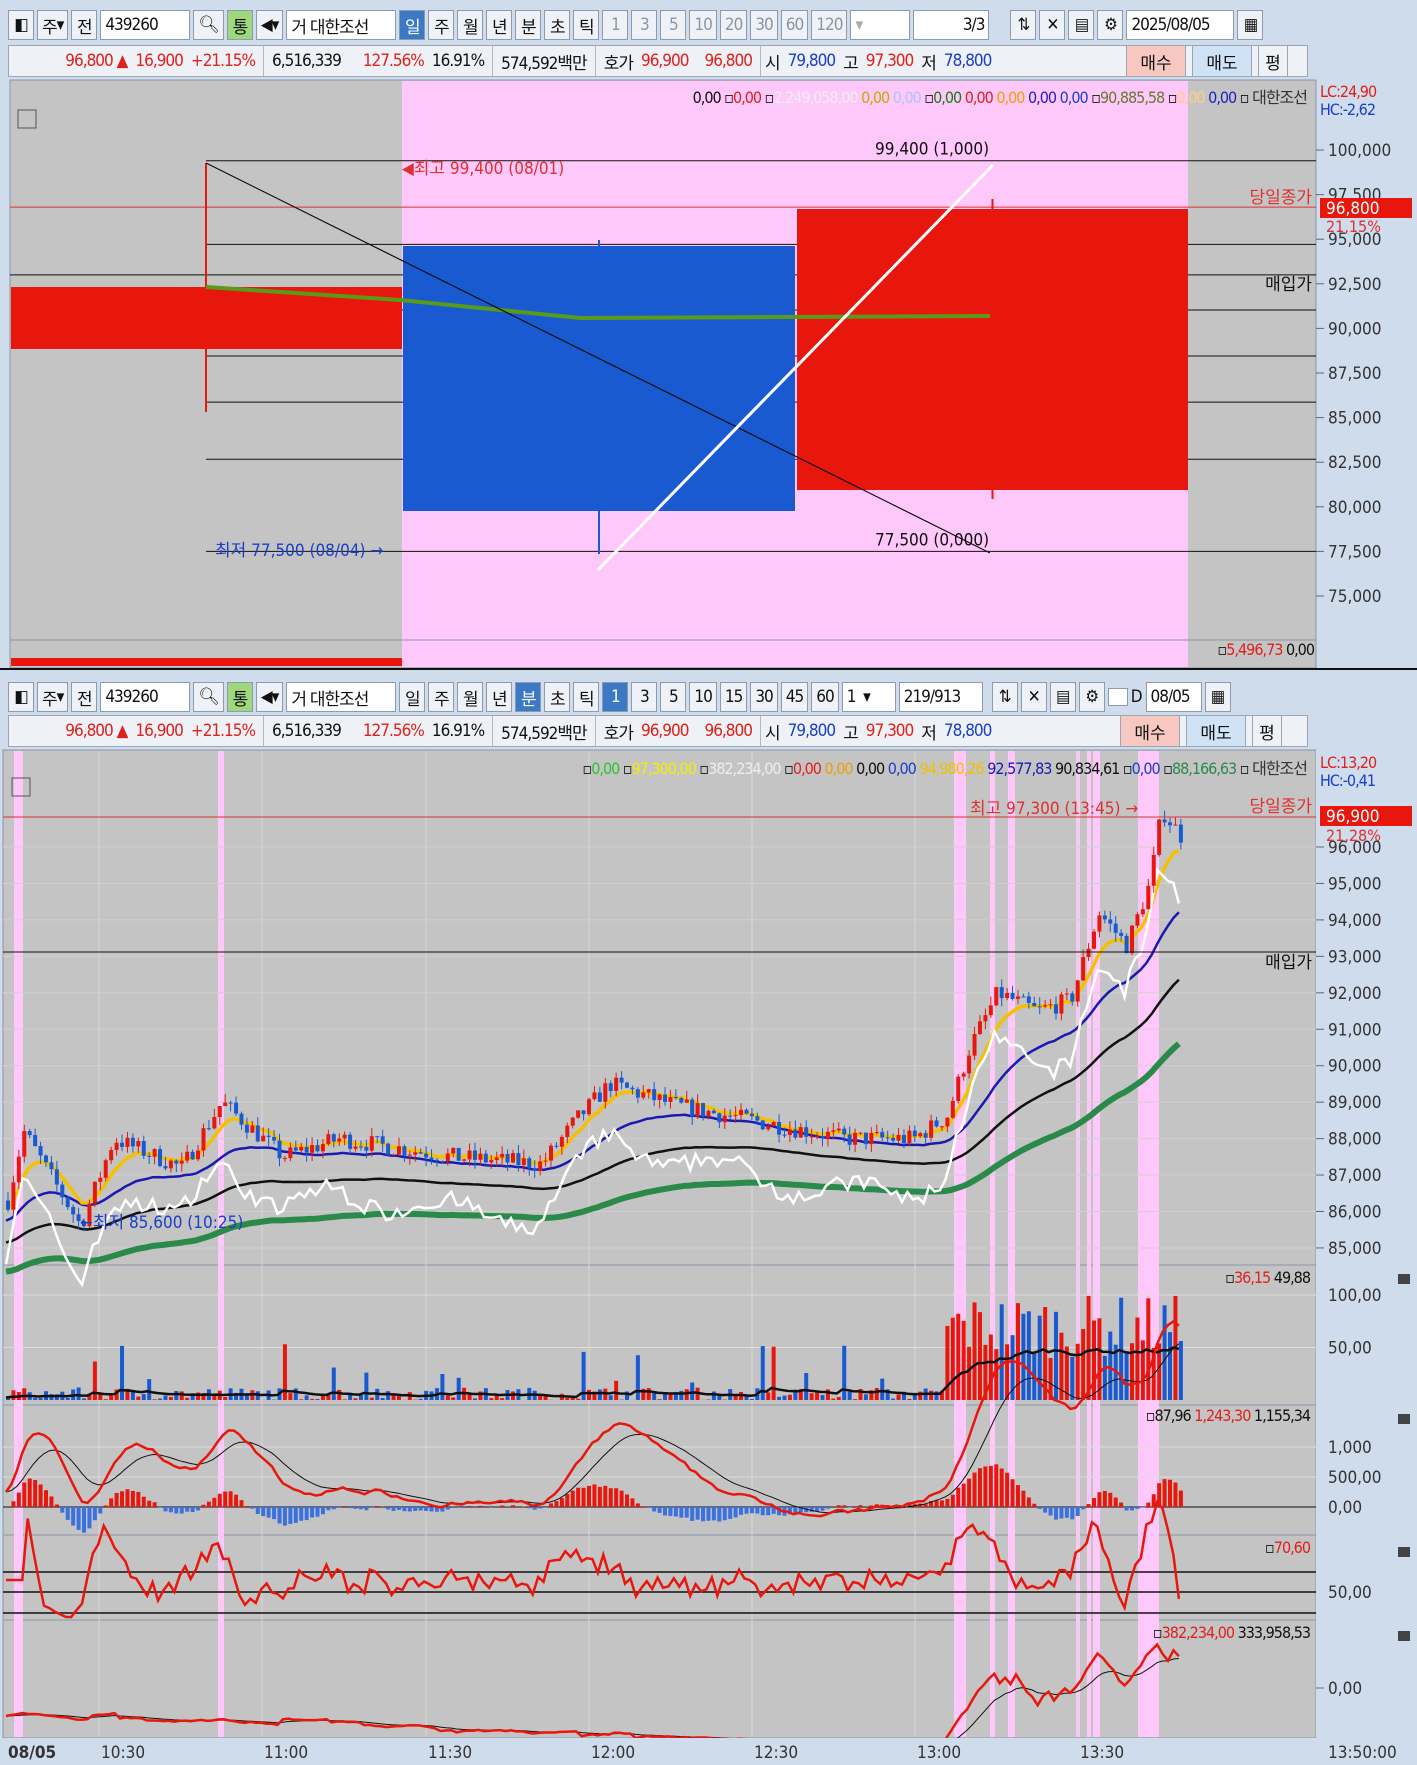 The width and height of the screenshot is (1417, 1765). I want to click on quote-low: 78,800, so click(967, 731).